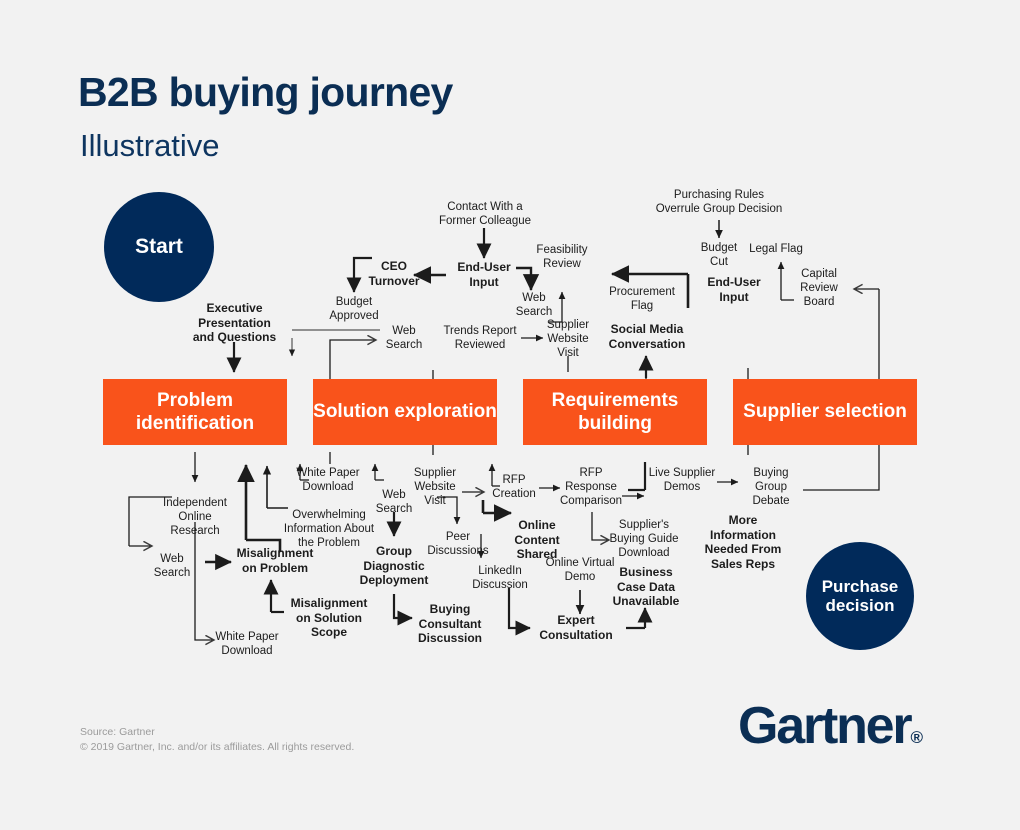 Image resolution: width=1020 pixels, height=830 pixels. Describe the element at coordinates (150, 145) in the screenshot. I see `page-subtitle: Illustrative` at that location.